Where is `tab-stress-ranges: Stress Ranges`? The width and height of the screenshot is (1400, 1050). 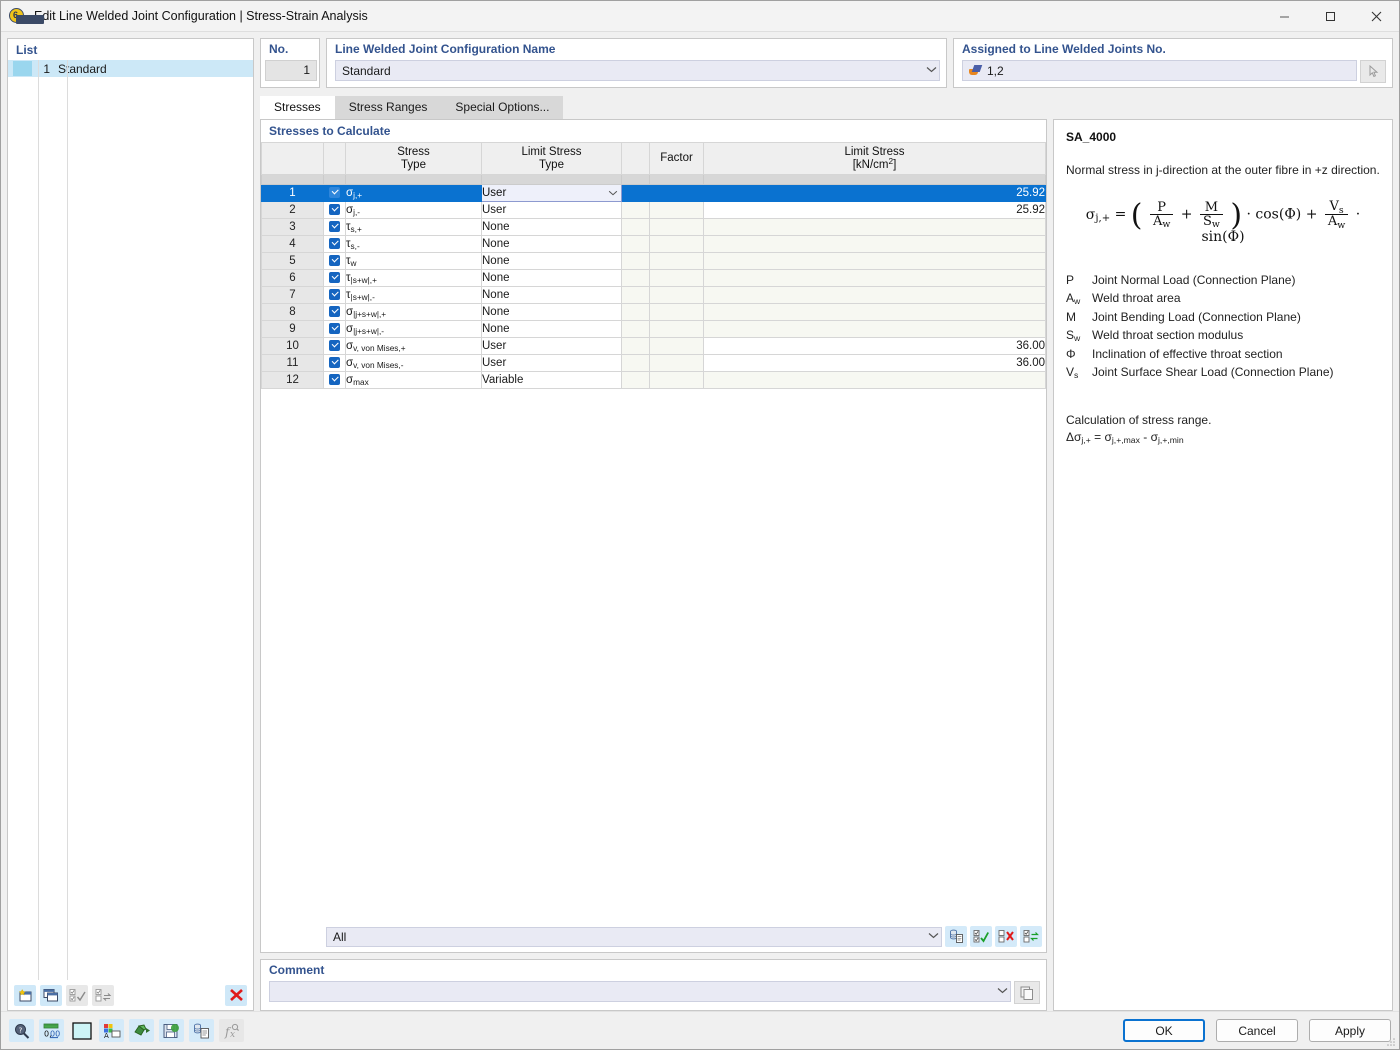 tab-stress-ranges: Stress Ranges is located at coordinates (388, 107).